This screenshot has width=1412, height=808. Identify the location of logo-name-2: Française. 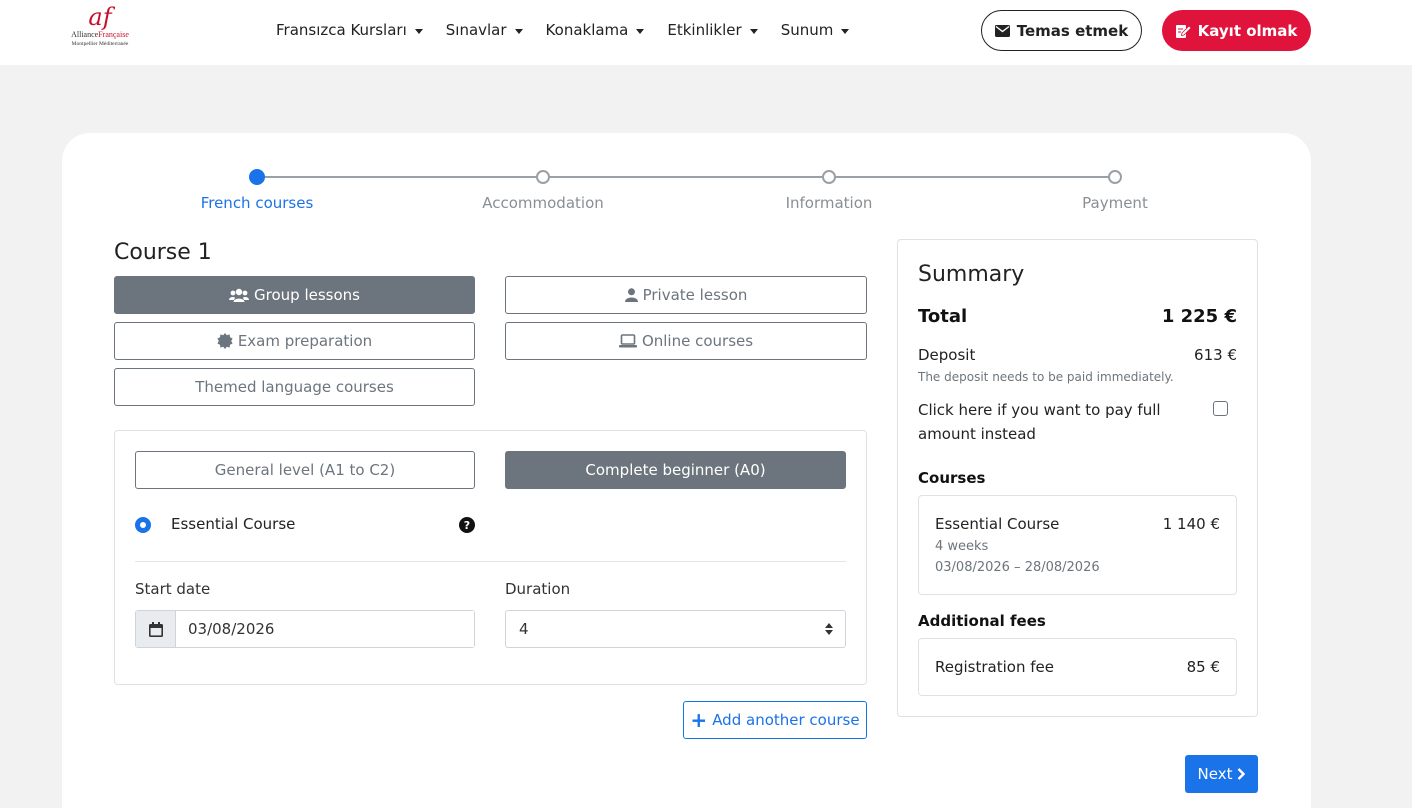
(113, 34).